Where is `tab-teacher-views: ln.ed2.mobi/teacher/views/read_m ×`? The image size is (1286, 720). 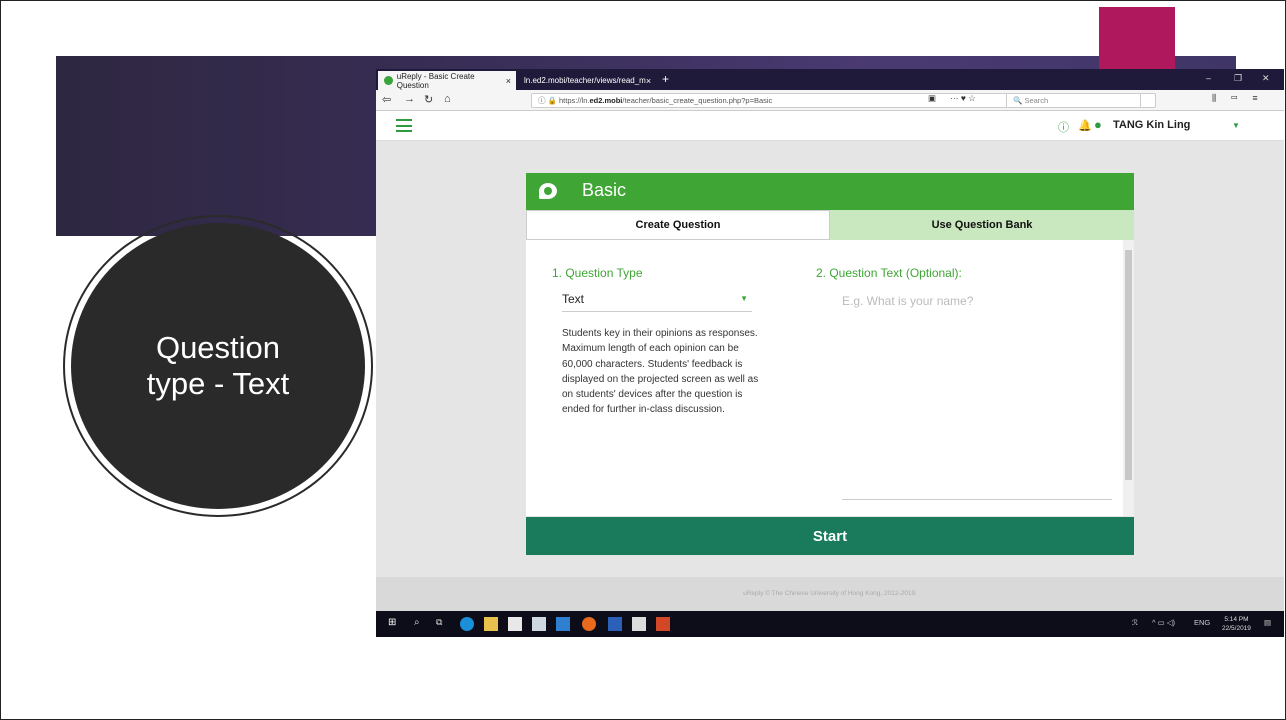 tab-teacher-views: ln.ed2.mobi/teacher/views/read_m × is located at coordinates (587, 80).